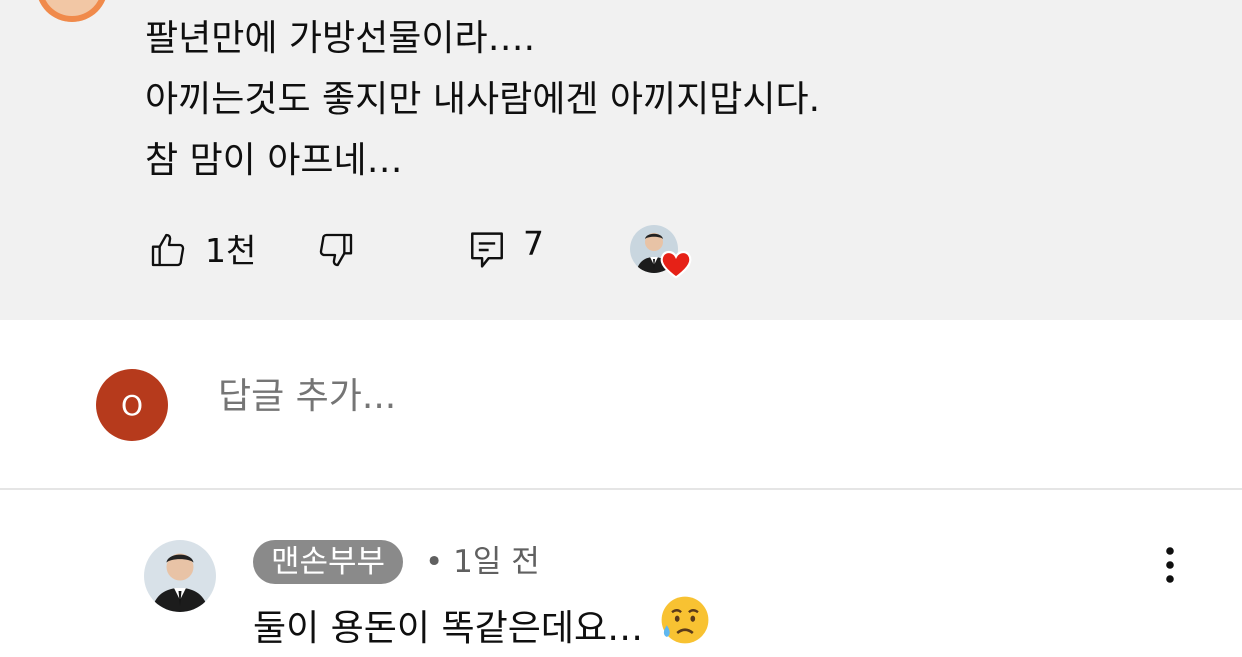 This screenshot has height=657, width=1242. Describe the element at coordinates (328, 562) in the screenshot. I see `reply-author-name: 맨손부부` at that location.